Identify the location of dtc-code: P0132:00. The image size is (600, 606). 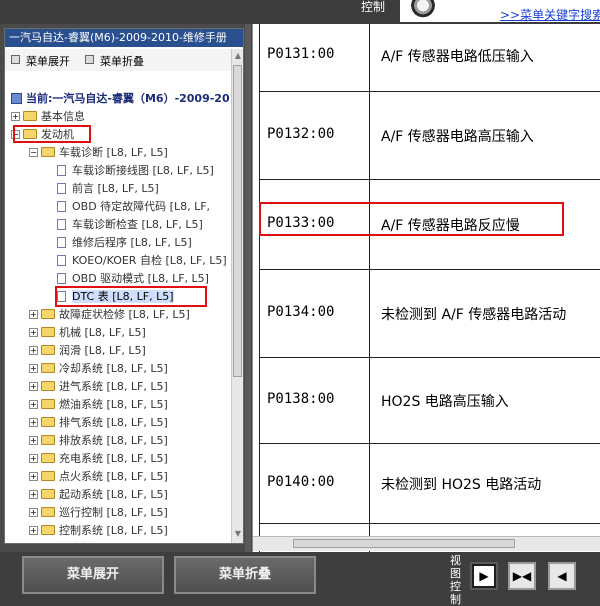
(301, 134).